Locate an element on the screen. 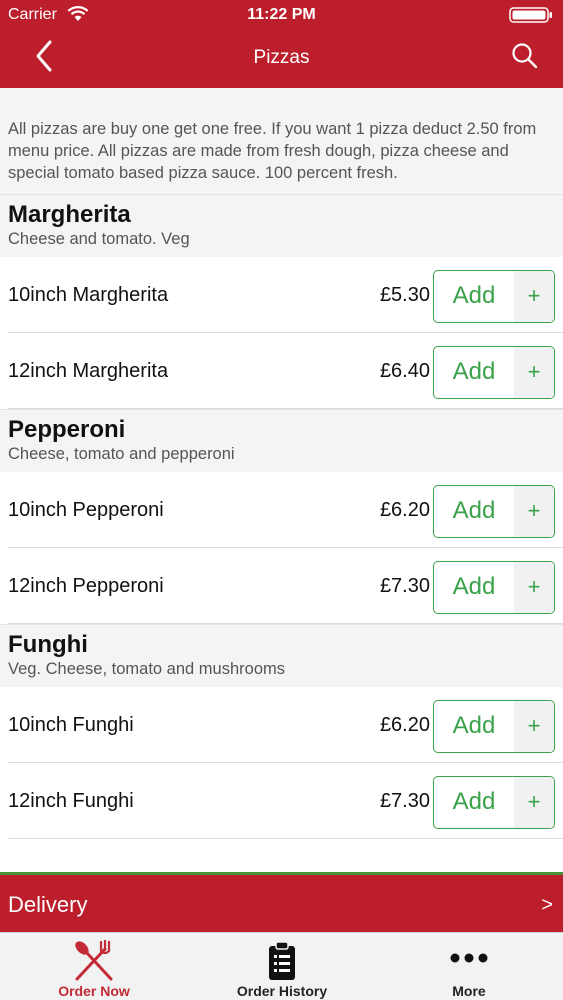 The width and height of the screenshot is (563, 1000). menu-item-row: 10inch Pepperoni £6.20 Add + is located at coordinates (285, 510).